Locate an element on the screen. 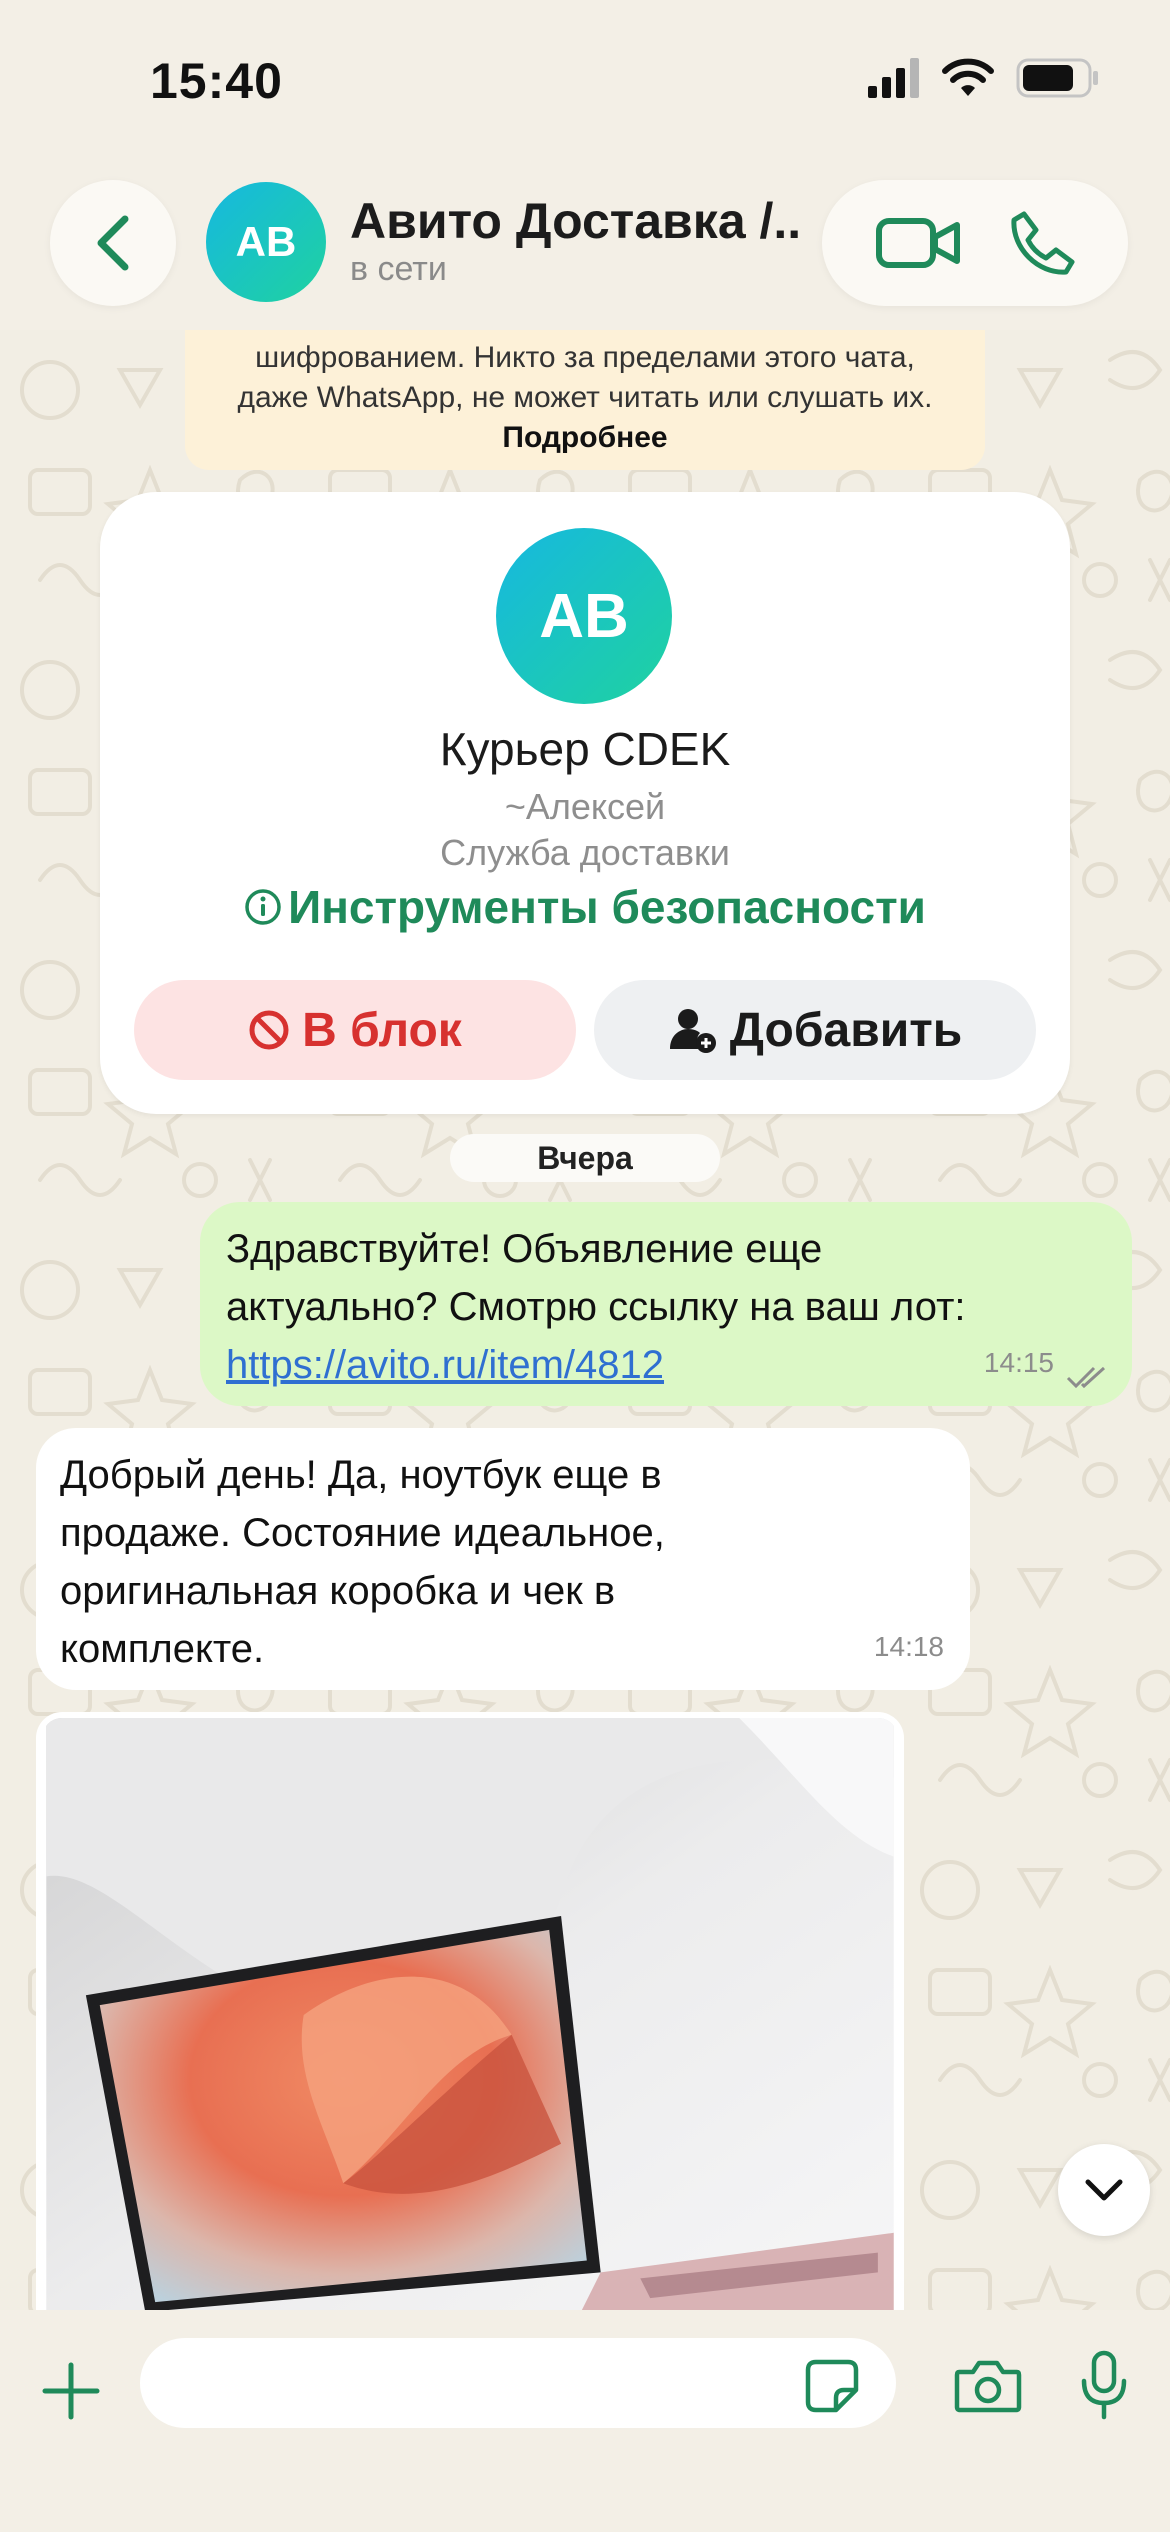  block-button: В блок is located at coordinates (355, 1030).